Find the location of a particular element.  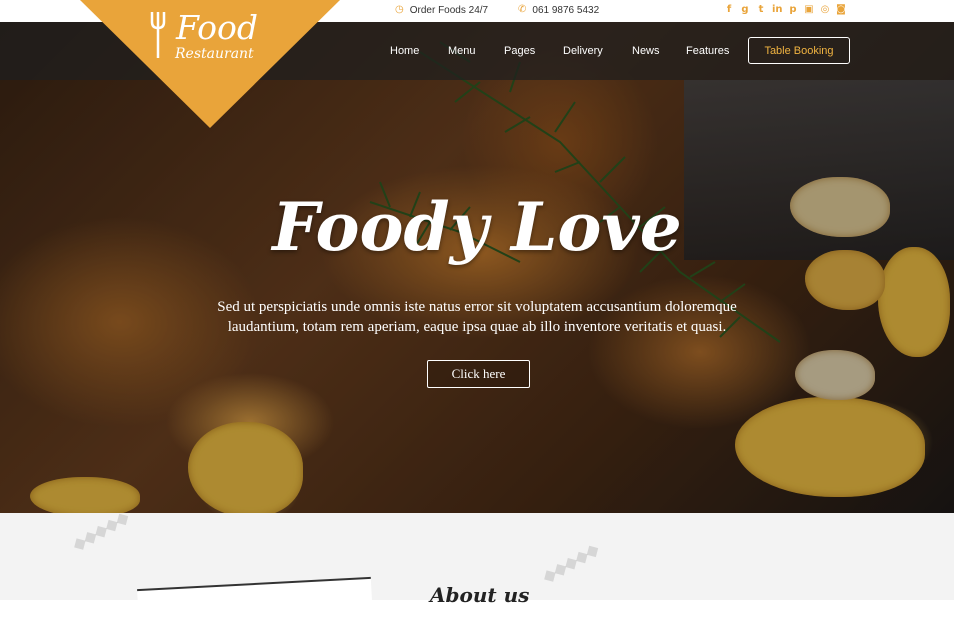

hero-title: Foody Love is located at coordinates (477, 227).